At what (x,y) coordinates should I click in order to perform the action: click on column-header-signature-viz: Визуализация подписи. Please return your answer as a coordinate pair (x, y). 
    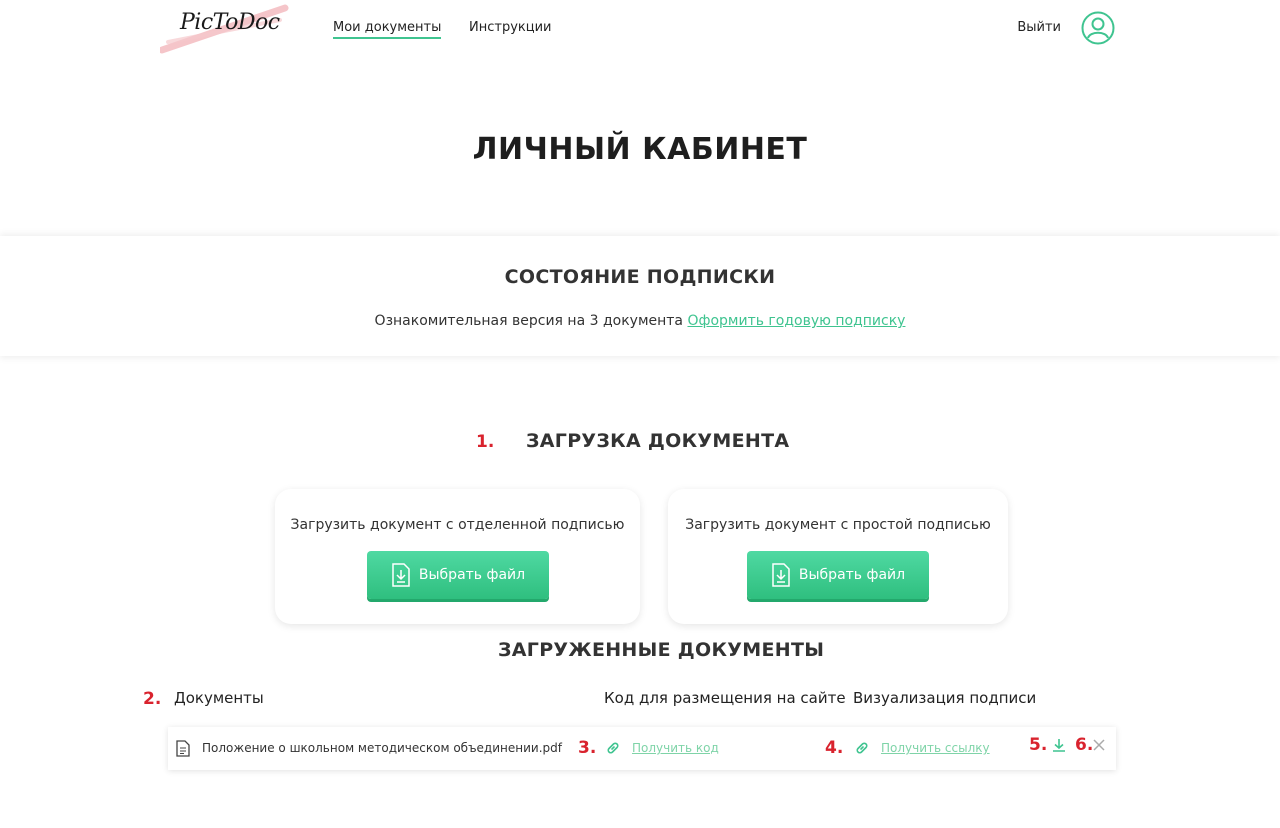
    Looking at the image, I should click on (945, 698).